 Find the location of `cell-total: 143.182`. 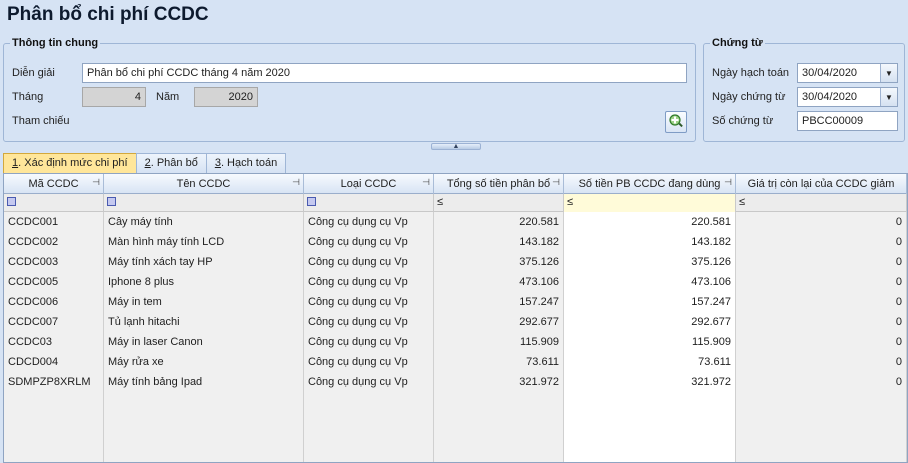

cell-total: 143.182 is located at coordinates (499, 242).